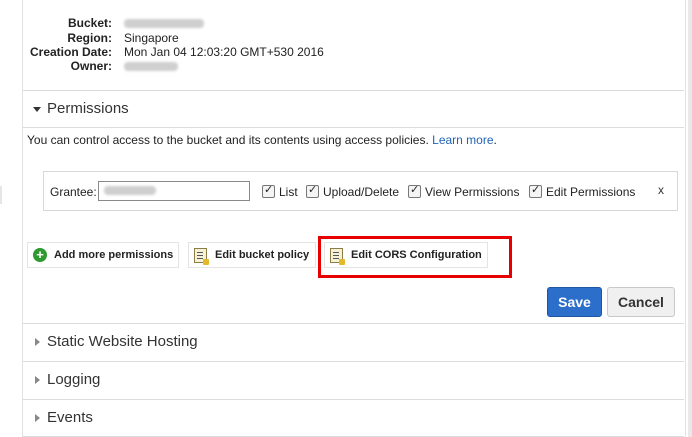 This screenshot has height=437, width=692. What do you see at coordinates (201, 256) in the screenshot?
I see `policy-document-icon` at bounding box center [201, 256].